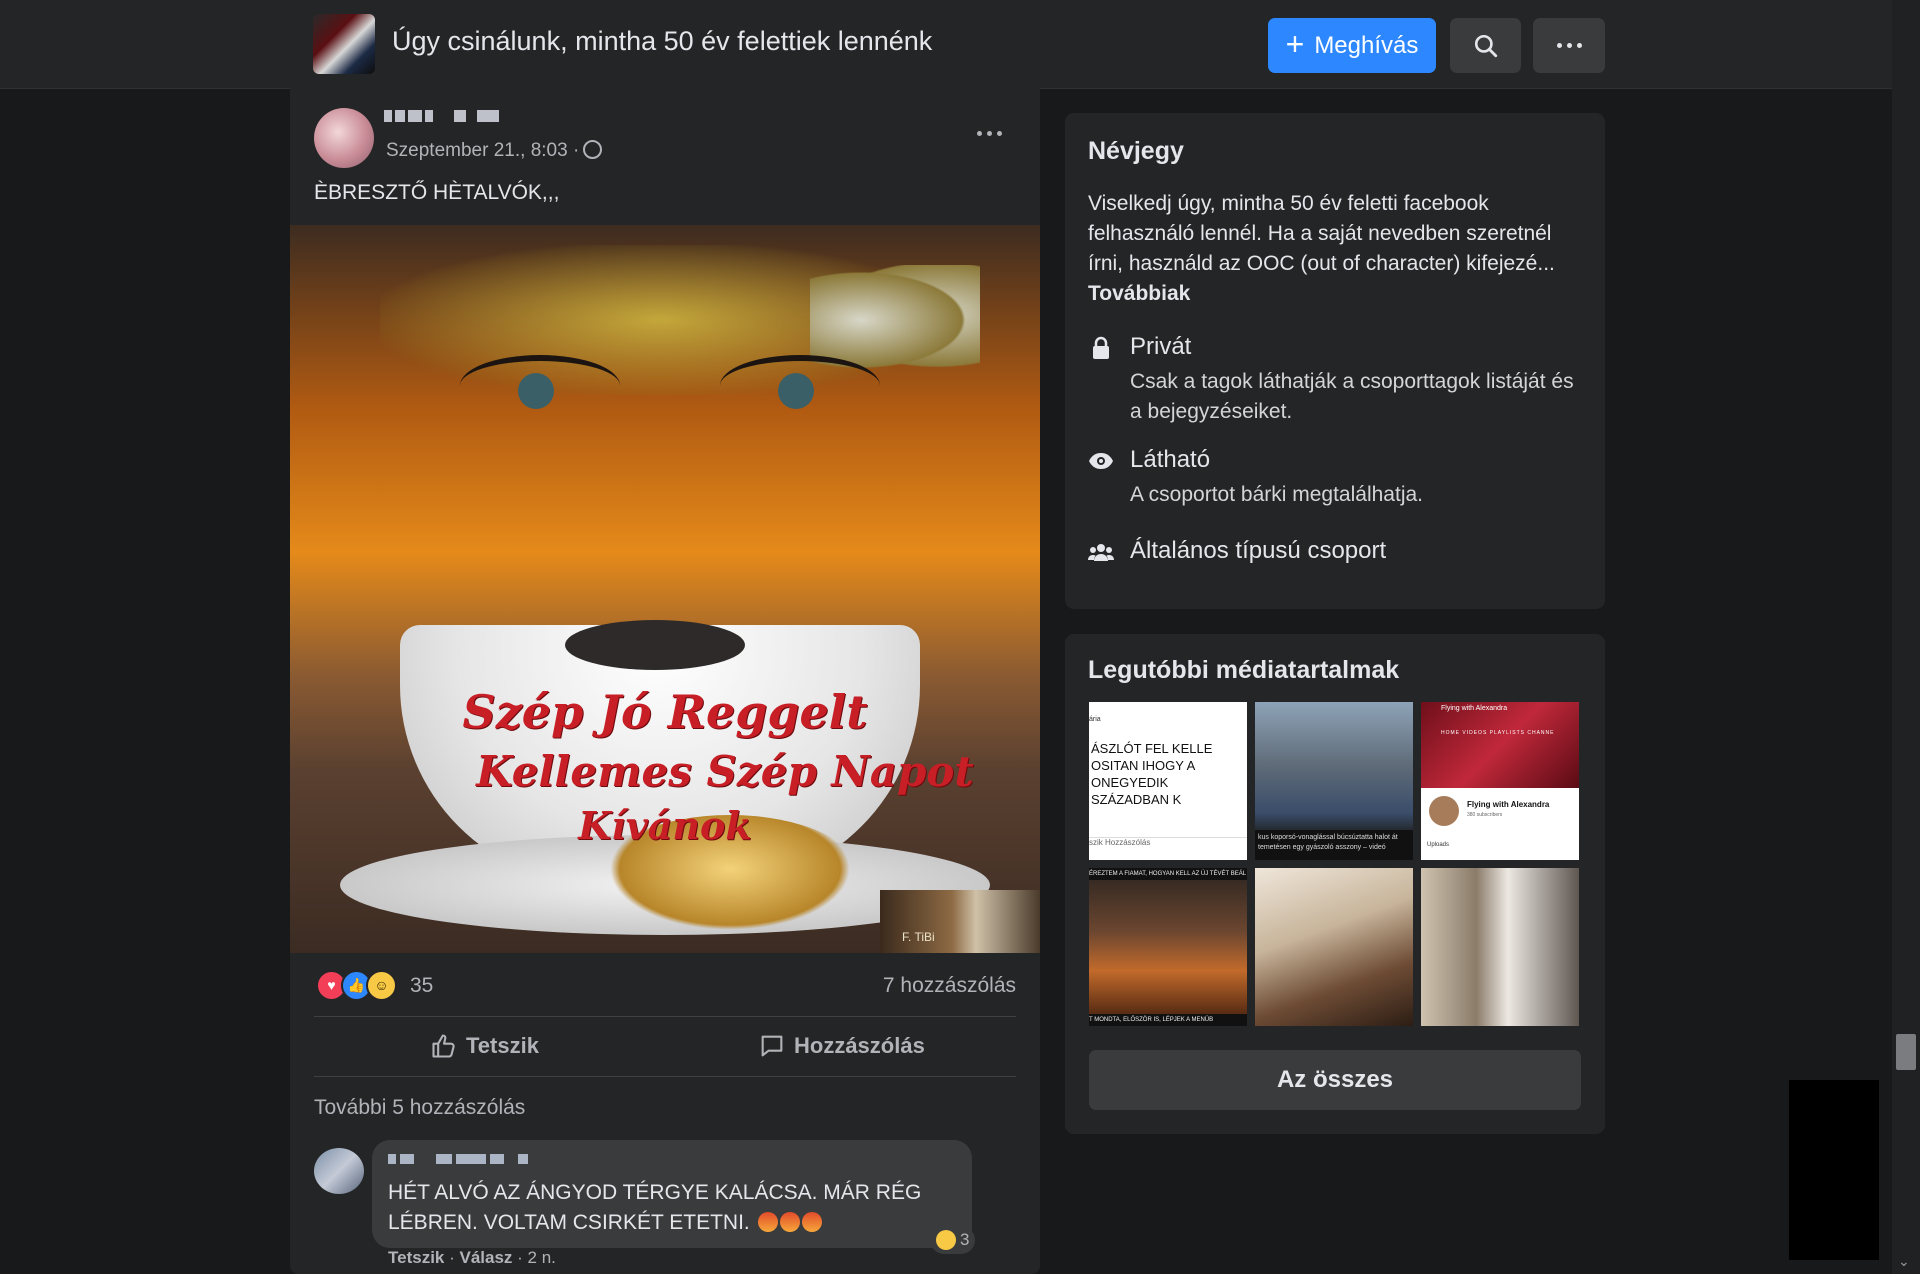  What do you see at coordinates (344, 138) in the screenshot?
I see `author-avatar` at bounding box center [344, 138].